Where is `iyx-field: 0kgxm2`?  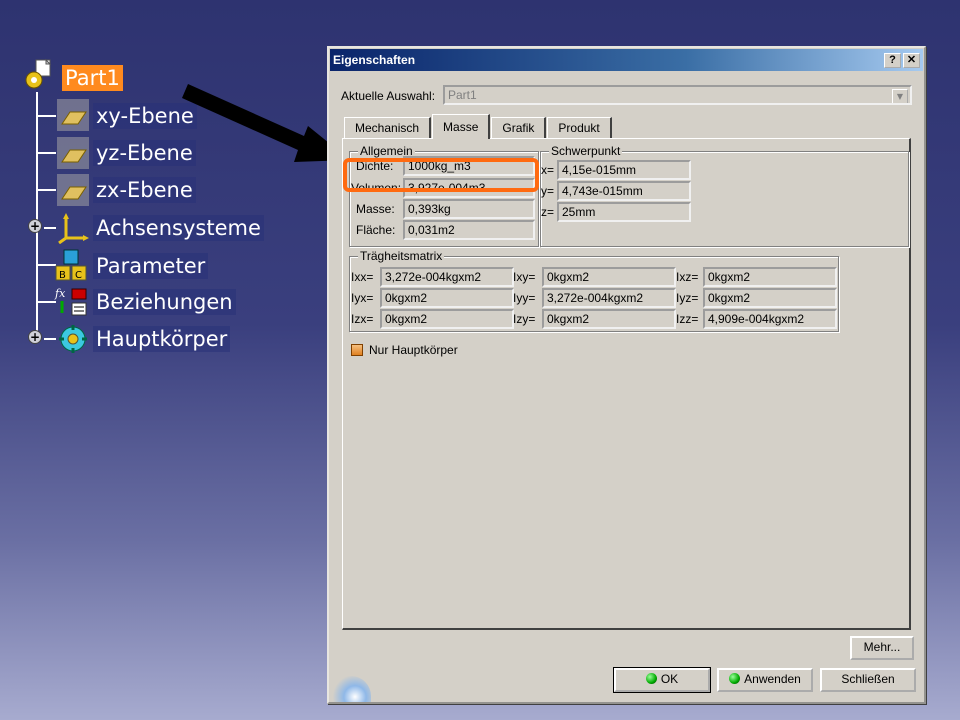
iyx-field: 0kgxm2 is located at coordinates (447, 298).